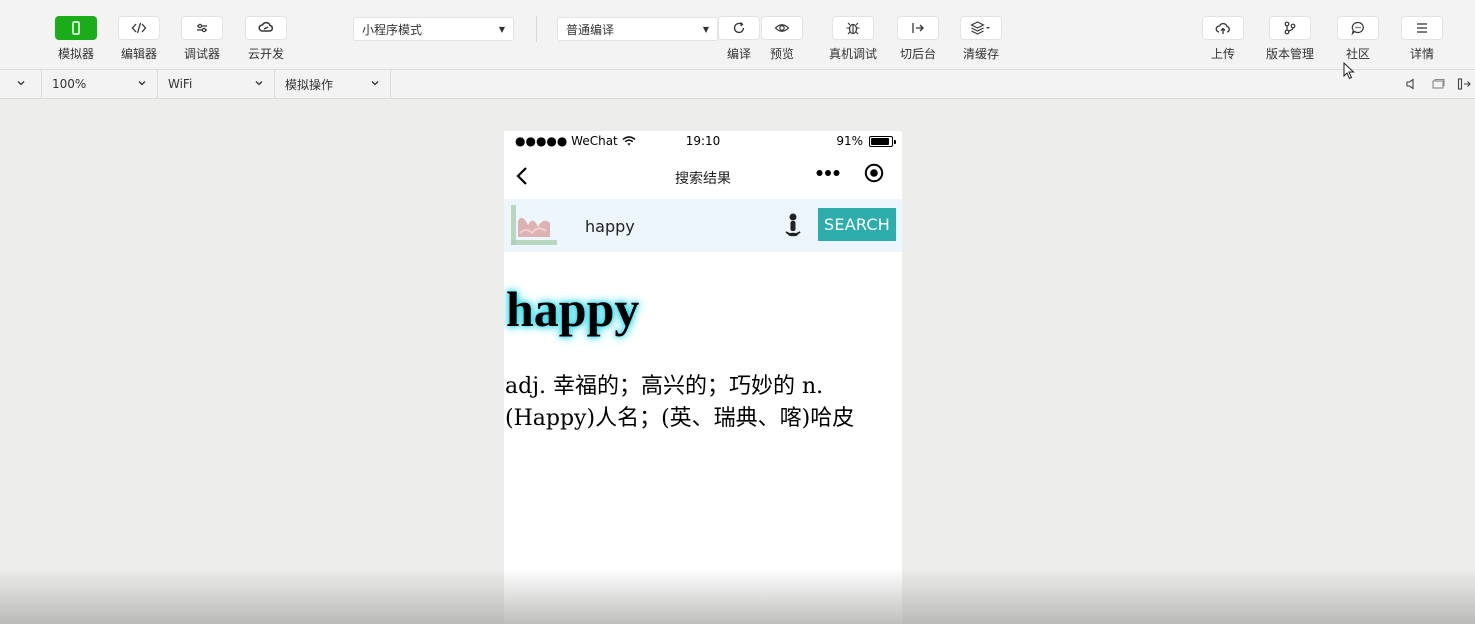 Image resolution: width=1475 pixels, height=624 pixels. I want to click on debugger-button: 调试器, so click(202, 39).